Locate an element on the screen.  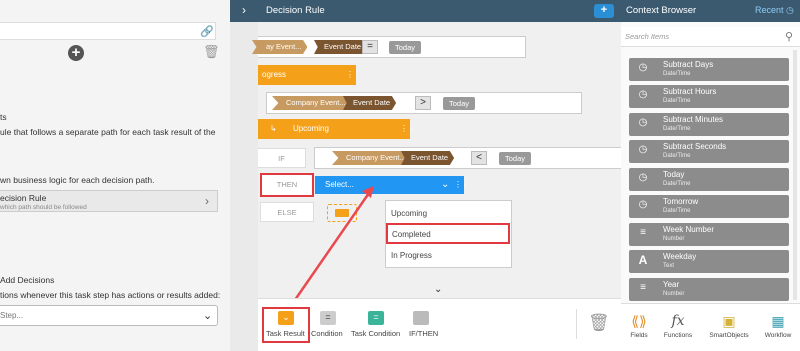
decision-rule-subtitle: which path should be followed is located at coordinates (43, 207).